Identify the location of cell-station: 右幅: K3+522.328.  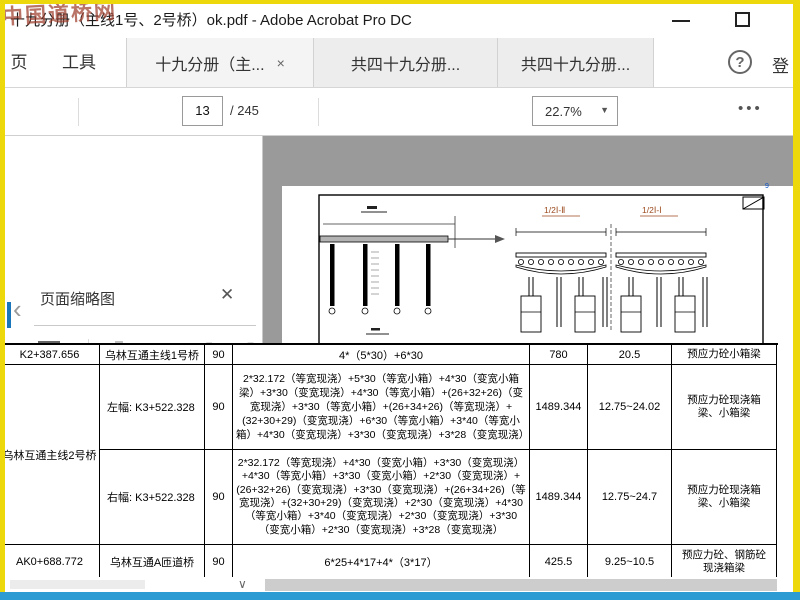
(152, 497).